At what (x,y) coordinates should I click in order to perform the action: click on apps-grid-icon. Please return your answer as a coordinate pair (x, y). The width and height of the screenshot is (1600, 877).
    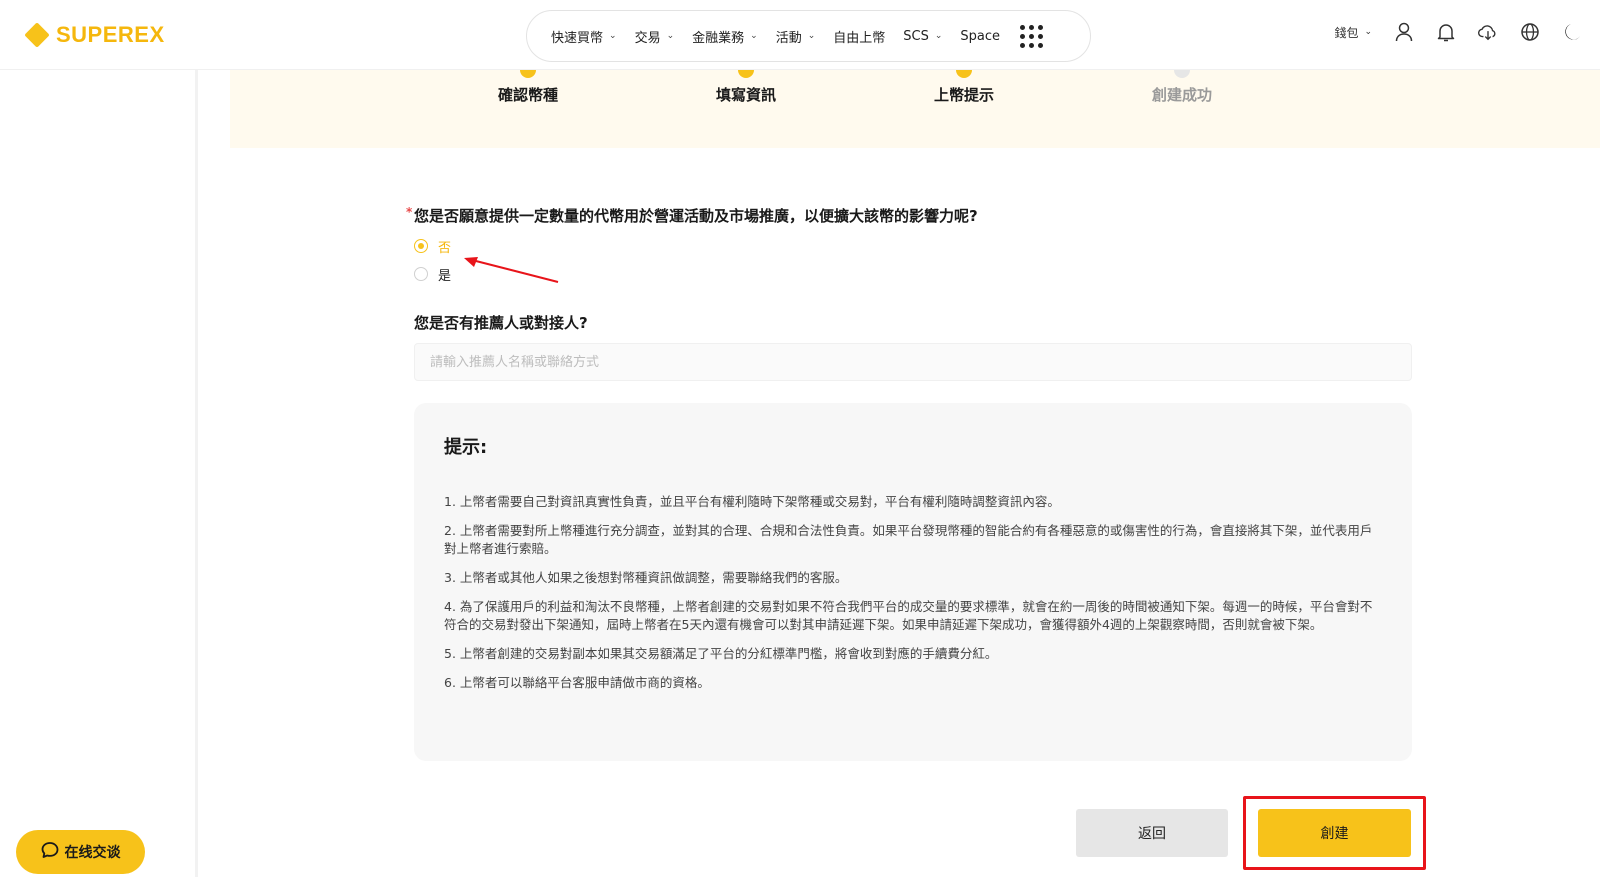
    Looking at the image, I should click on (1032, 36).